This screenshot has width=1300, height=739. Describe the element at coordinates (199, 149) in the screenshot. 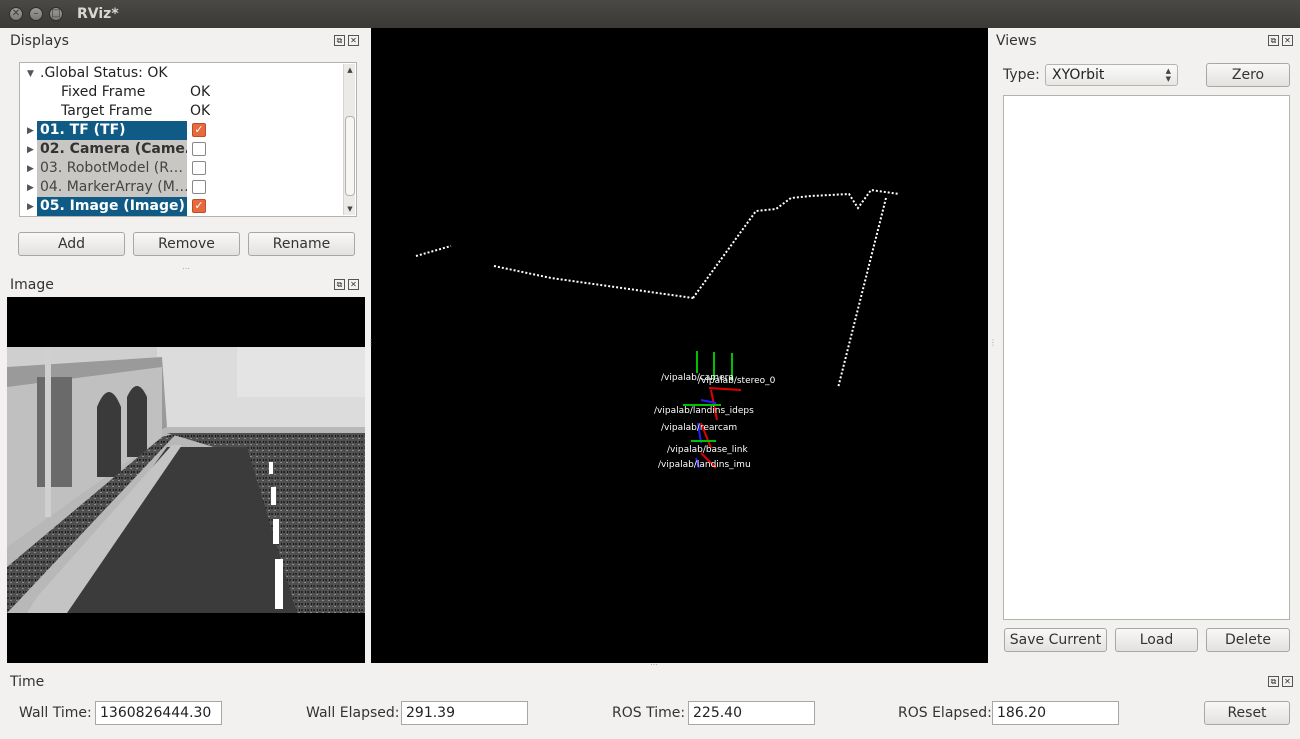

I see `checkbox-camera` at that location.